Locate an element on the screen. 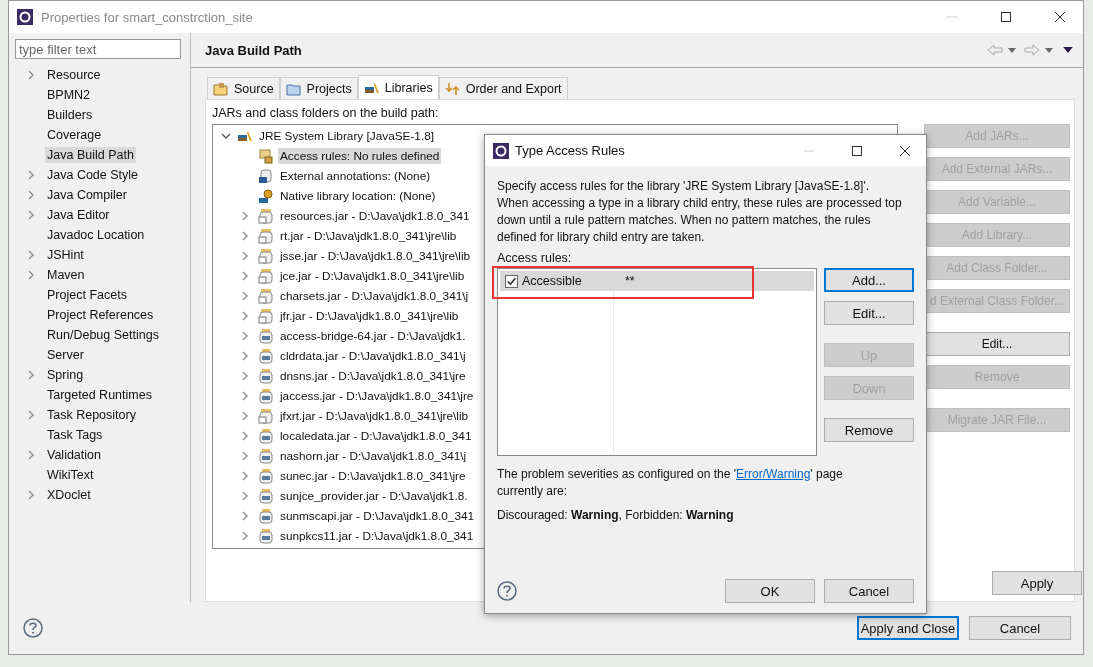 This screenshot has width=1093, height=667. sidebar-item: WikiText is located at coordinates (70, 475).